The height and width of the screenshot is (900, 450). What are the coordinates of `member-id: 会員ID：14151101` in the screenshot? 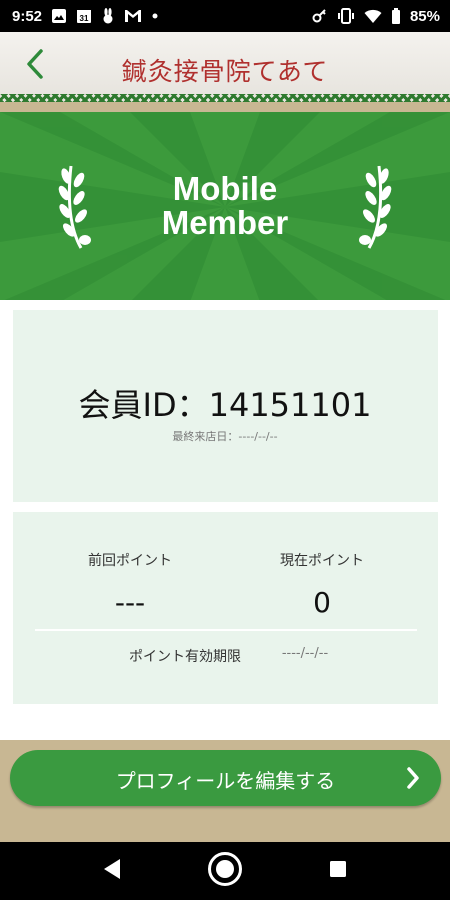 It's located at (225, 405).